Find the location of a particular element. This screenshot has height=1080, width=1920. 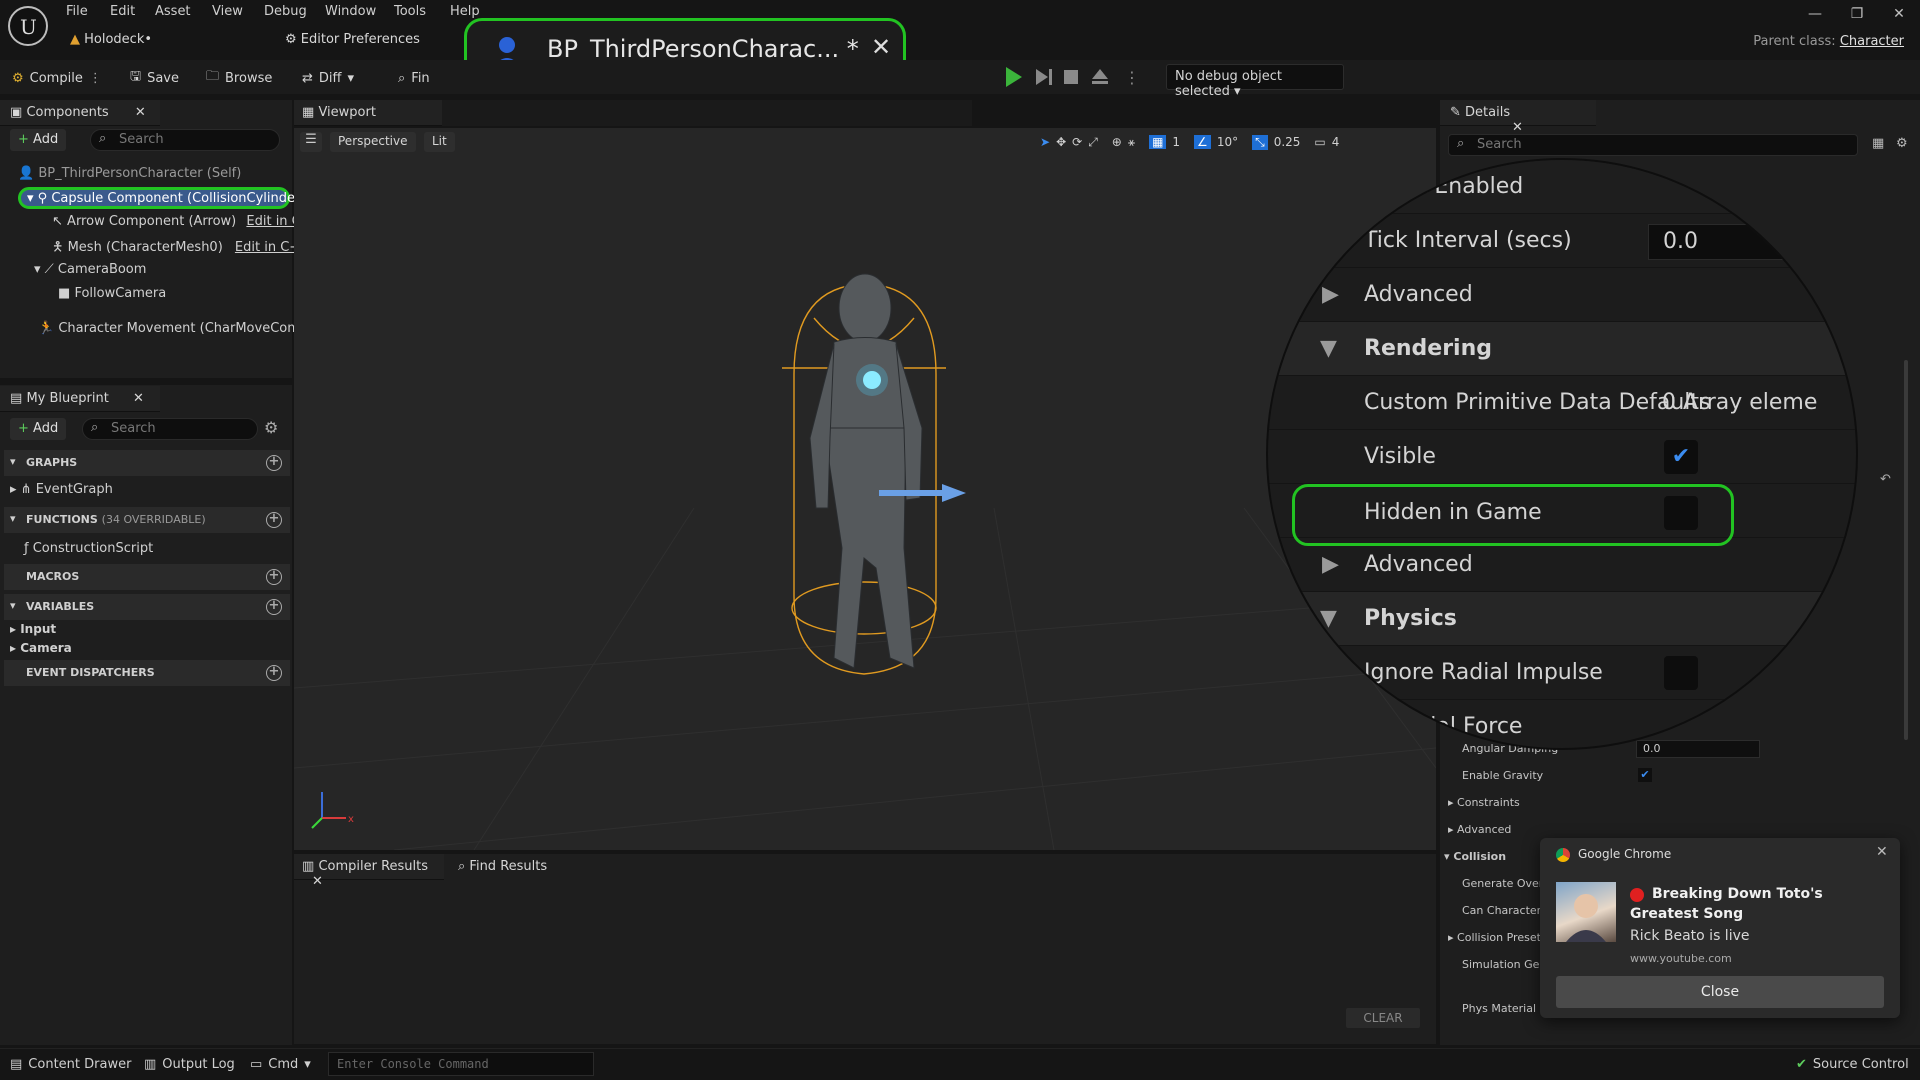

advanced-row: ▸ Advanced is located at coordinates (1479, 829).